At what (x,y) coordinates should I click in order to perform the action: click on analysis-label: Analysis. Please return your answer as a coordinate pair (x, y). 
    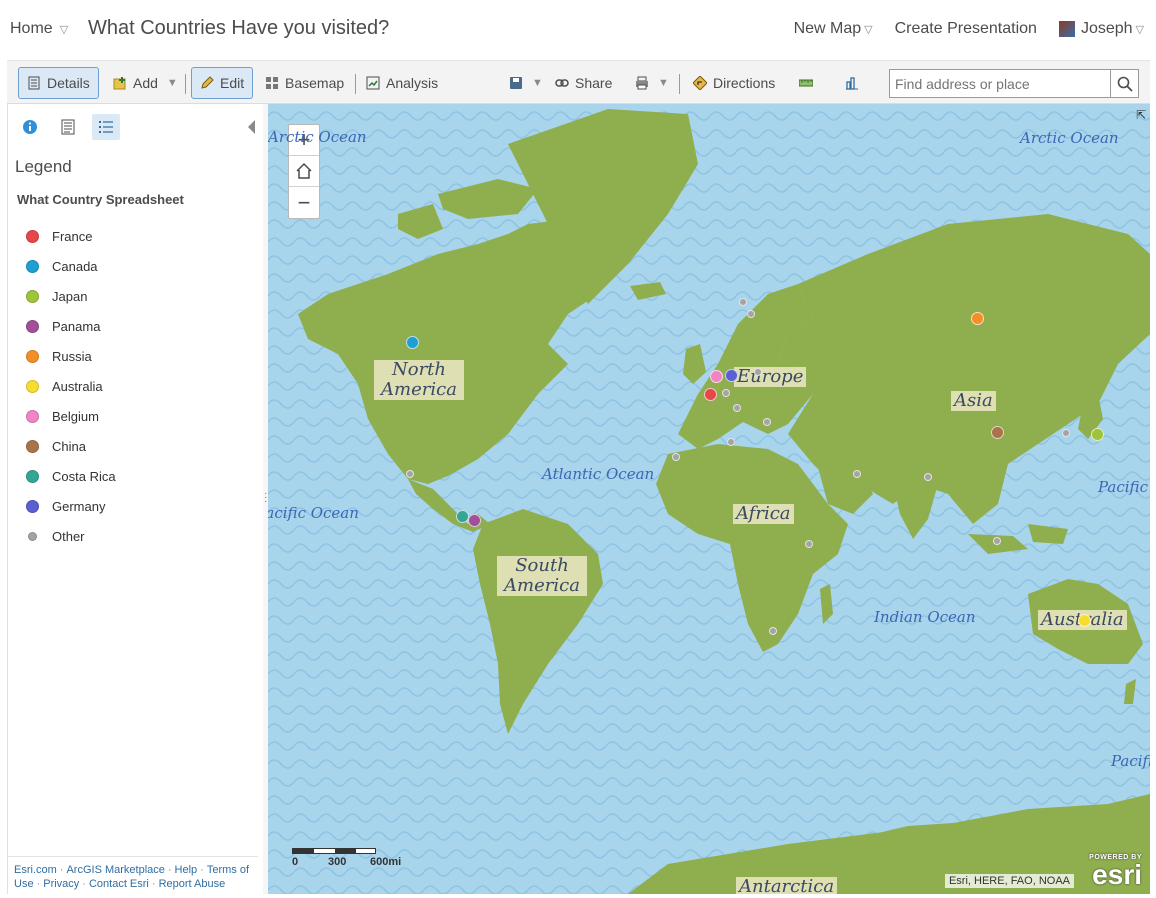
    Looking at the image, I should click on (412, 83).